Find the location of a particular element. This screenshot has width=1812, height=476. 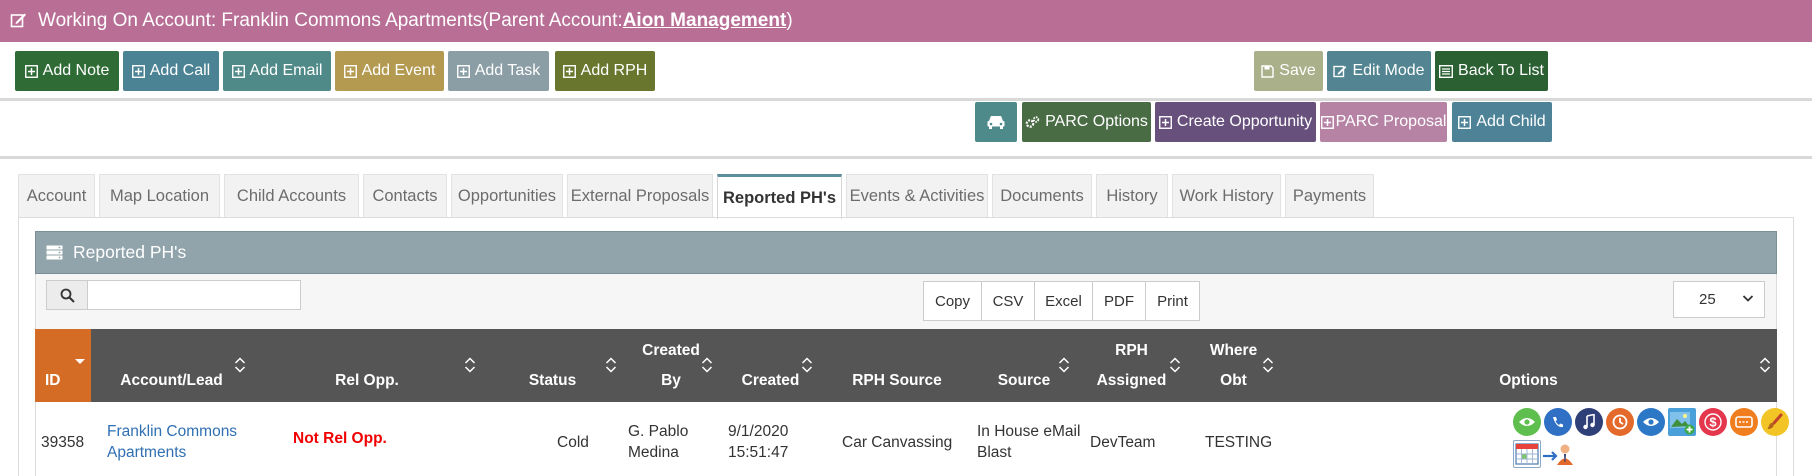

floppy-disk-icon is located at coordinates (1267, 71).